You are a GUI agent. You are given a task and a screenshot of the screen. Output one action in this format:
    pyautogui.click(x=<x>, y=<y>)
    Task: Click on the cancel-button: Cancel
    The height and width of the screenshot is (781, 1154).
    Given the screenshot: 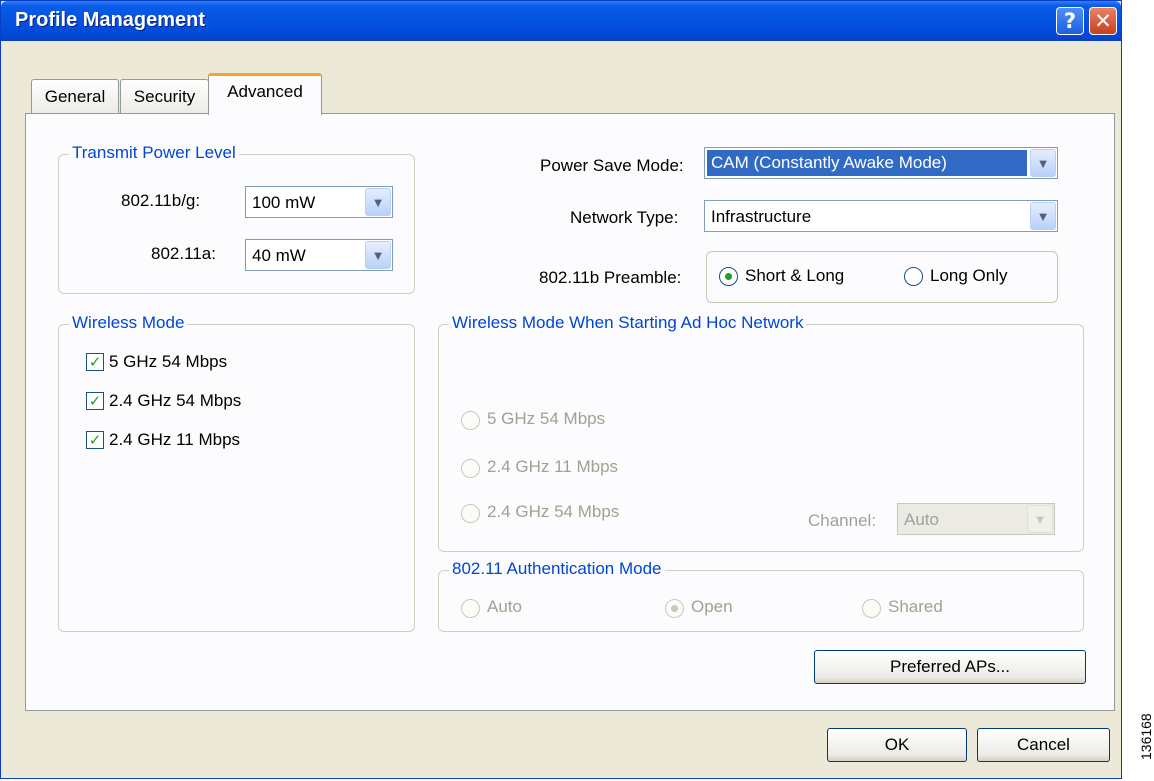 What is the action you would take?
    pyautogui.click(x=1043, y=745)
    